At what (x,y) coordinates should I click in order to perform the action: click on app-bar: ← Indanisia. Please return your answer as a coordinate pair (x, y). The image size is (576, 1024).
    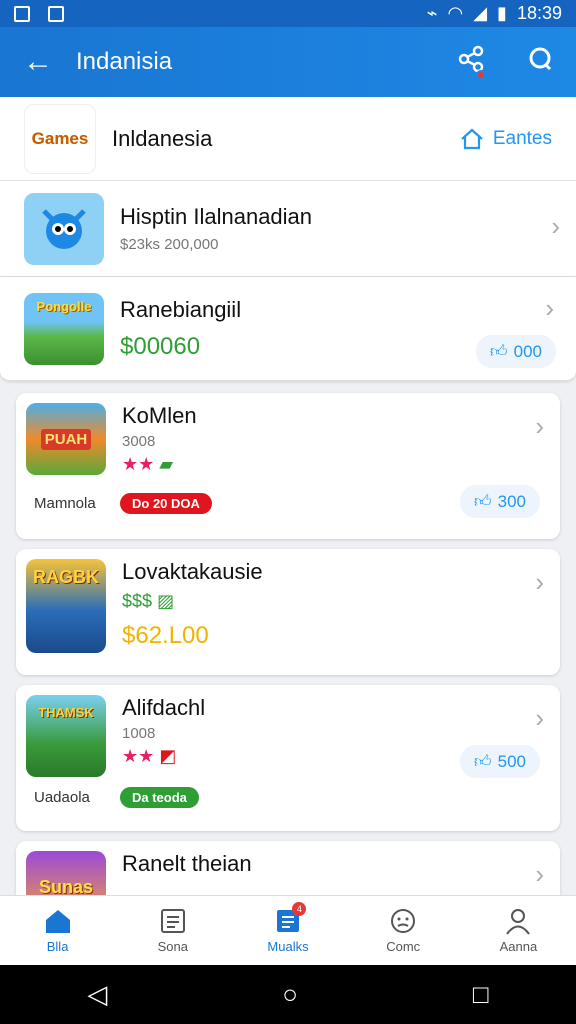
    Looking at the image, I should click on (288, 62).